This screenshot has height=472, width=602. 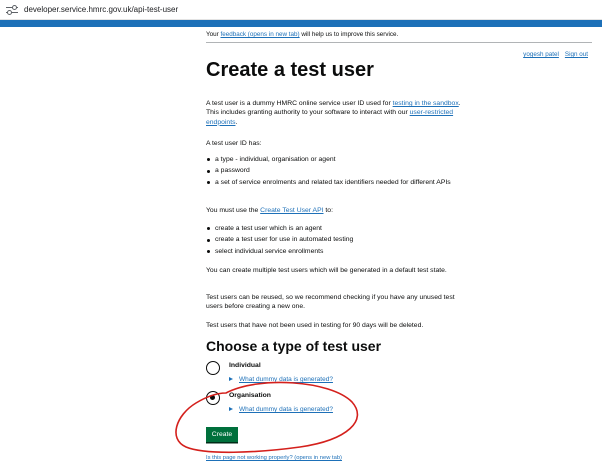 I want to click on radio-individual: Individual, so click(x=233, y=368).